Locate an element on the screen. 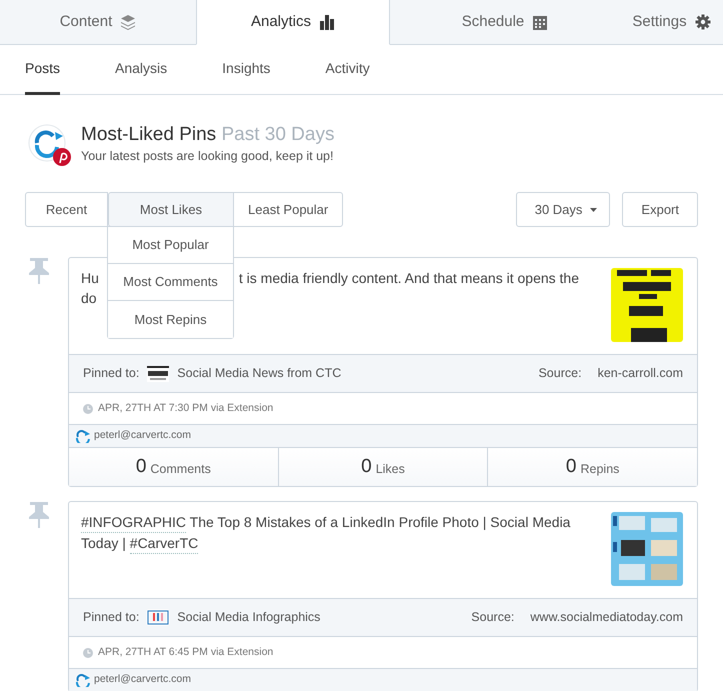 Image resolution: width=723 pixels, height=691 pixels. page-title: Most-Liked Pins Past 30 Days is located at coordinates (207, 136).